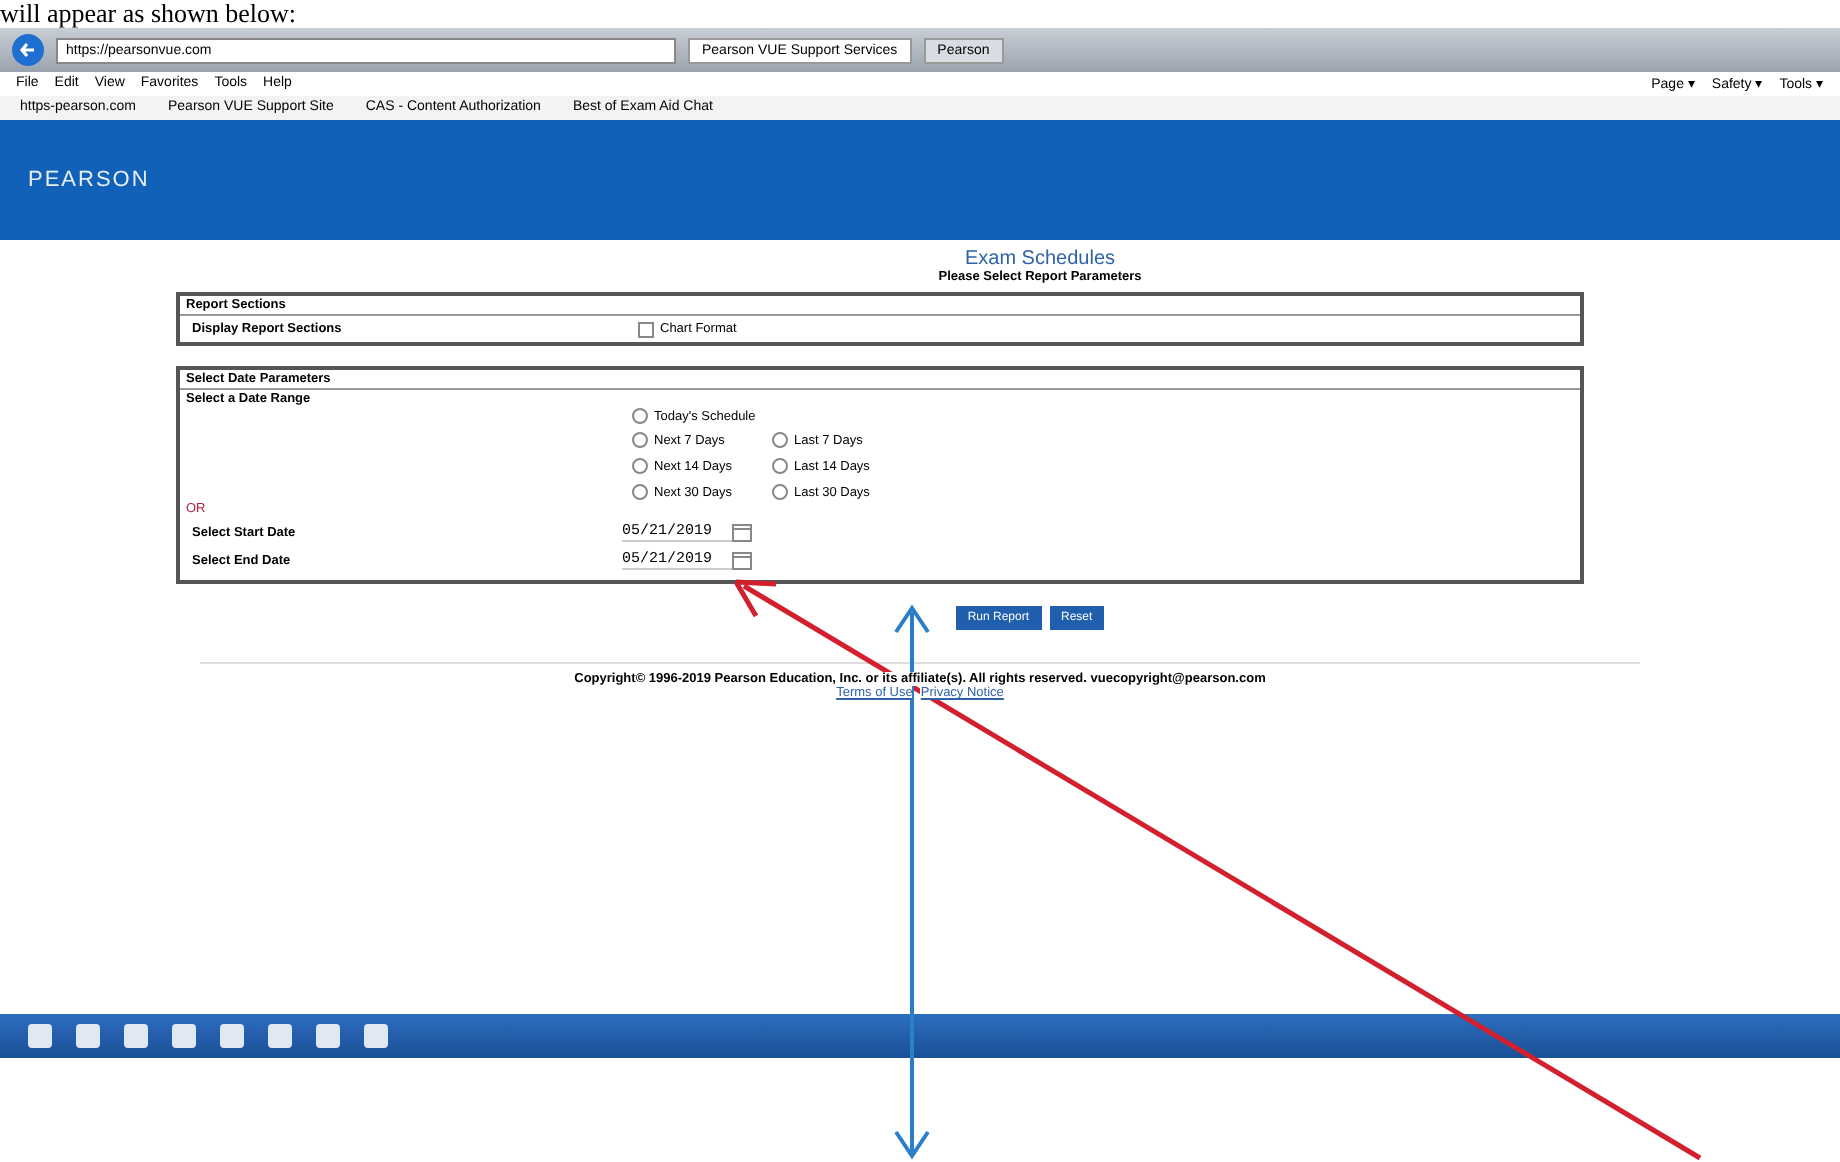 The width and height of the screenshot is (1840, 1162). What do you see at coordinates (646, 329) in the screenshot?
I see `checkbox` at bounding box center [646, 329].